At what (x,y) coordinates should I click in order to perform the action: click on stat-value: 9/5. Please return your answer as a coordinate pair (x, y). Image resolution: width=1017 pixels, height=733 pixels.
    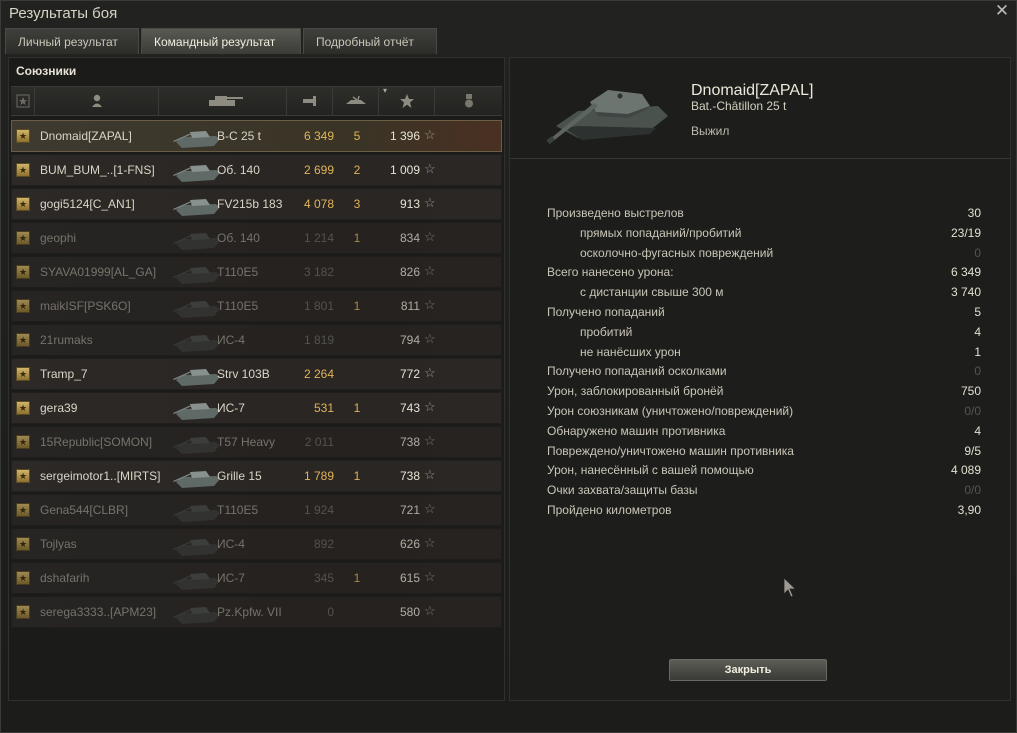
    Looking at the image, I should click on (972, 450).